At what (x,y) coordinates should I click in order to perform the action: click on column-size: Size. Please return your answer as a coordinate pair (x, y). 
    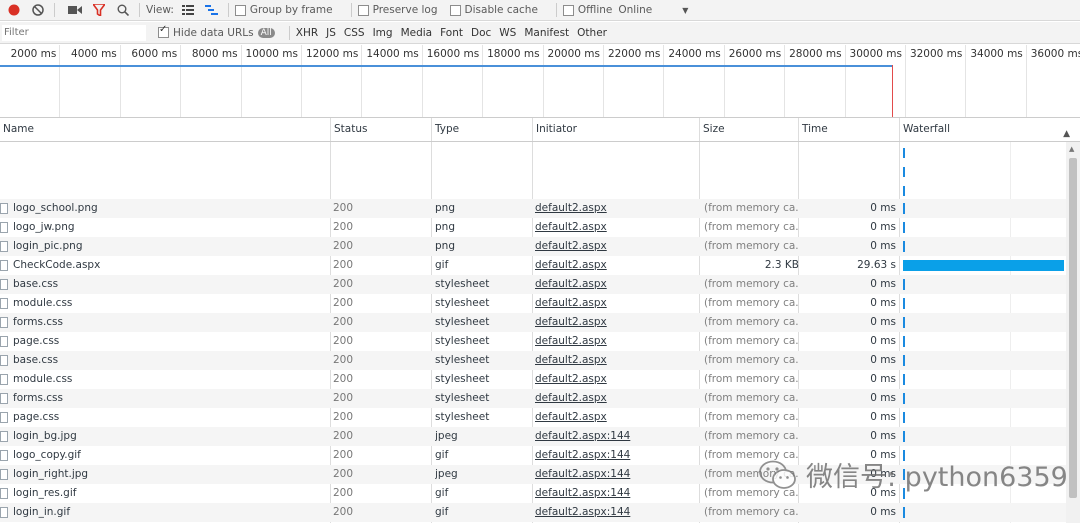
    Looking at the image, I should click on (749, 129).